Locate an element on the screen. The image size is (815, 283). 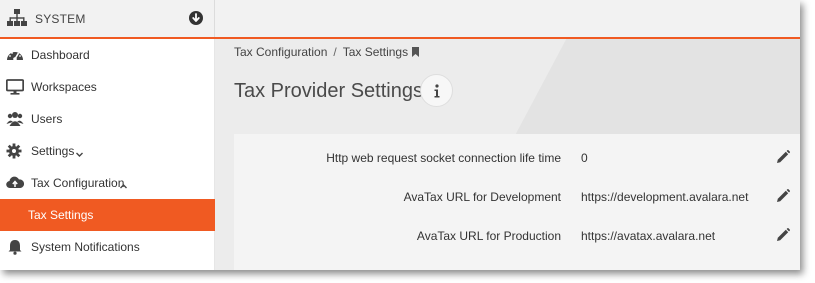
dashboard-icon is located at coordinates (15, 55).